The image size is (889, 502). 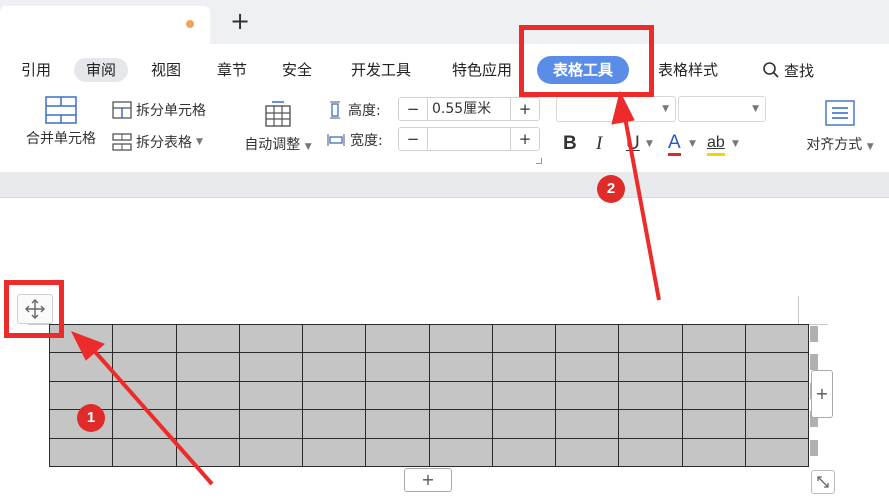 I want to click on search-icon, so click(x=771, y=70).